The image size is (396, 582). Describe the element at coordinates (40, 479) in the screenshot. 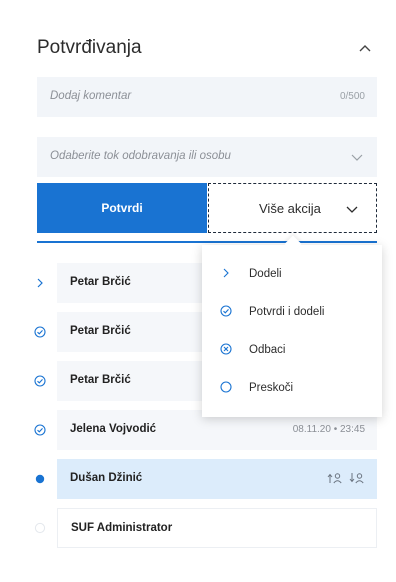

I see `current-dot-icon` at that location.